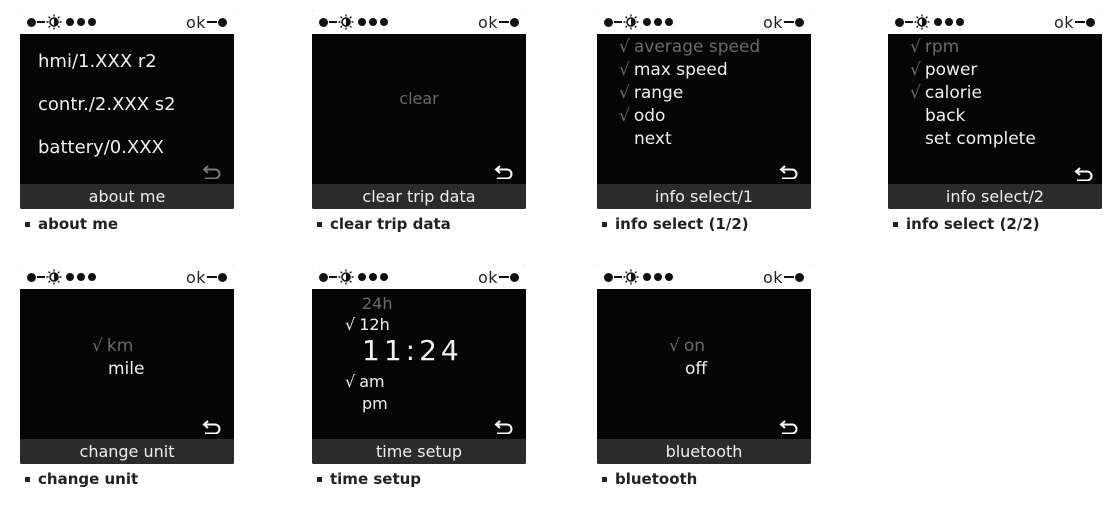  Describe the element at coordinates (689, 47) in the screenshot. I see `option-average-speed: √ average speed` at that location.